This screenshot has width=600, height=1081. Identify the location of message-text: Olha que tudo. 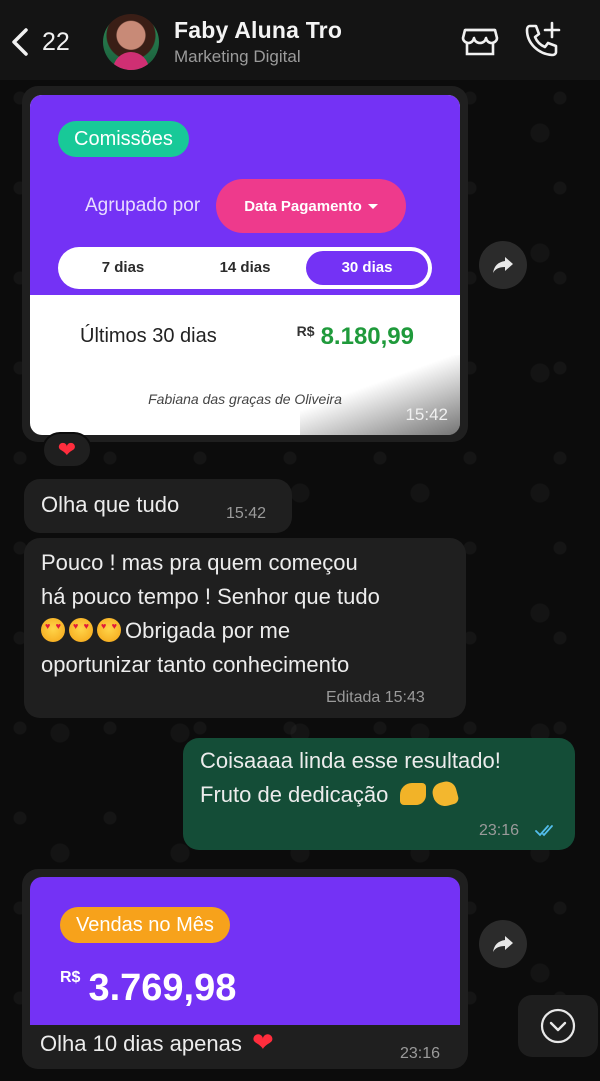
(110, 504).